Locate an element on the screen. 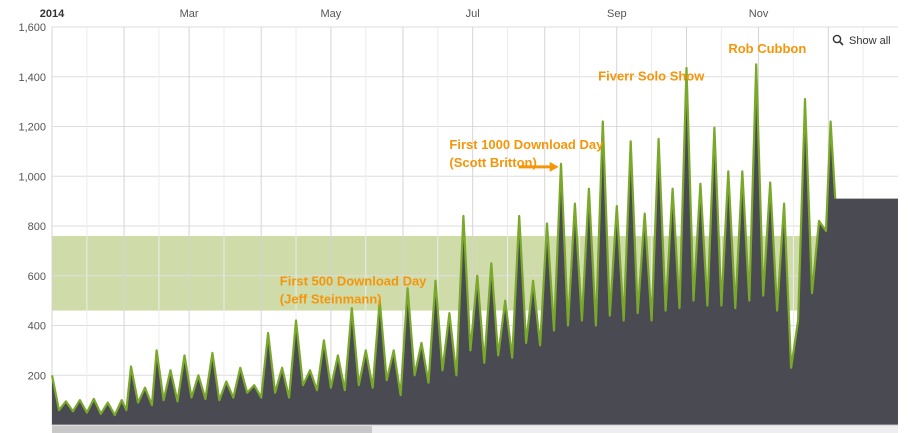  x-tick-label: Nov is located at coordinates (759, 14).